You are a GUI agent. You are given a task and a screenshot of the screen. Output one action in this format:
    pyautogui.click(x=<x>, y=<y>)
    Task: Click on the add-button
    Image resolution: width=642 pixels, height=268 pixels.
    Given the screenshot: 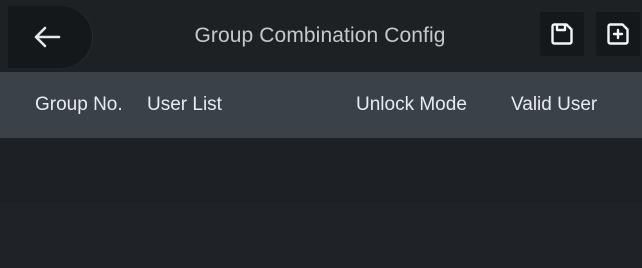 What is the action you would take?
    pyautogui.click(x=618, y=34)
    